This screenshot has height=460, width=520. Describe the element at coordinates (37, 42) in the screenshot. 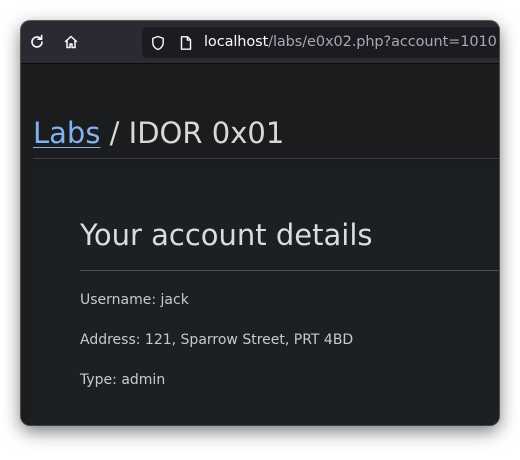

I see `reload-icon` at that location.